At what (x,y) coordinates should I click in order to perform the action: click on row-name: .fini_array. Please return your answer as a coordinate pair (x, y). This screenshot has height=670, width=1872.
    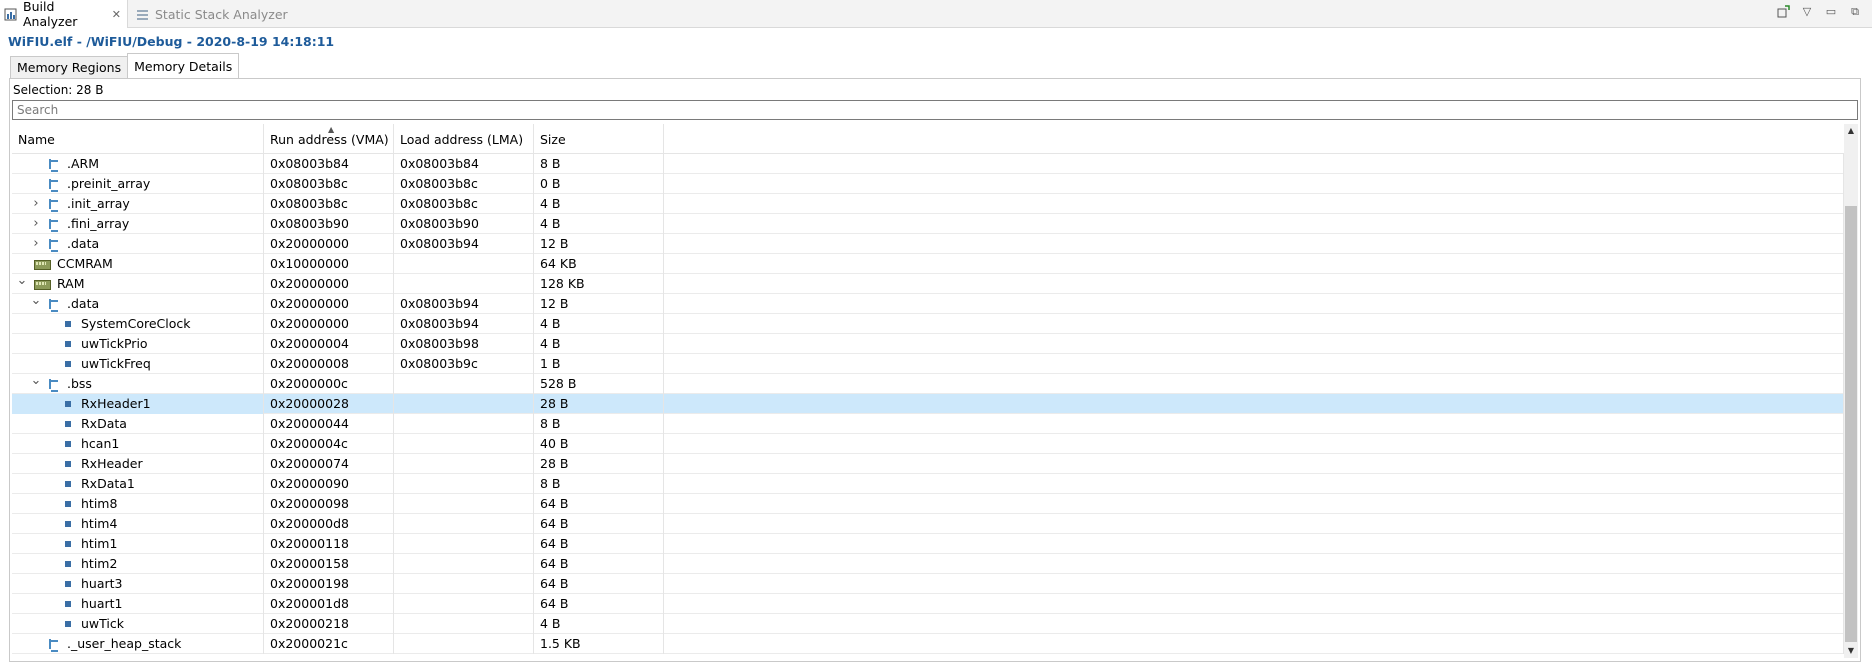
    Looking at the image, I should click on (98, 223).